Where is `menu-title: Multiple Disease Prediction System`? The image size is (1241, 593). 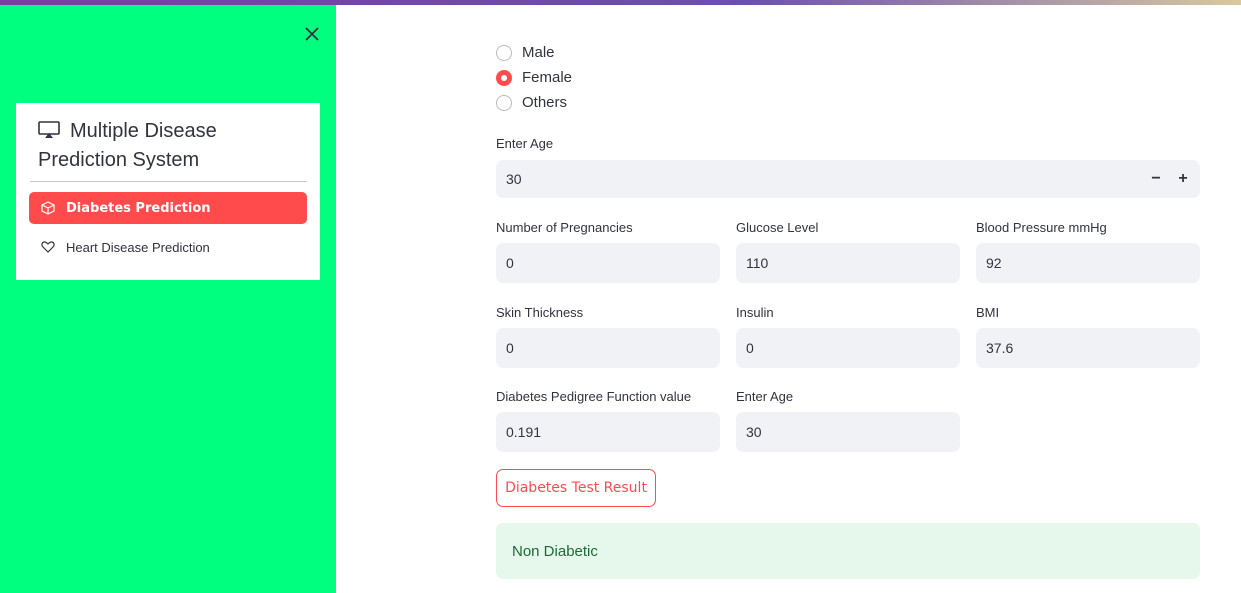 menu-title: Multiple Disease Prediction System is located at coordinates (173, 146).